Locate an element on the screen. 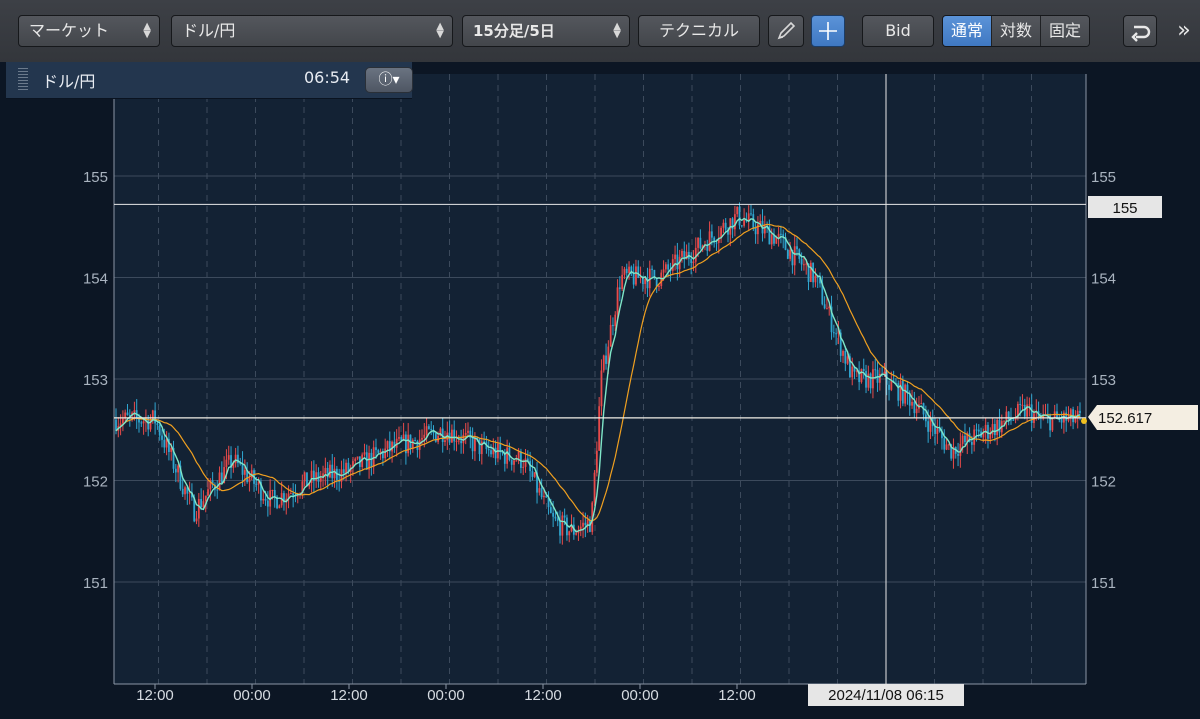 Image resolution: width=1200 pixels, height=719 pixels. panel-symbol: ドル/円 is located at coordinates (69, 81).